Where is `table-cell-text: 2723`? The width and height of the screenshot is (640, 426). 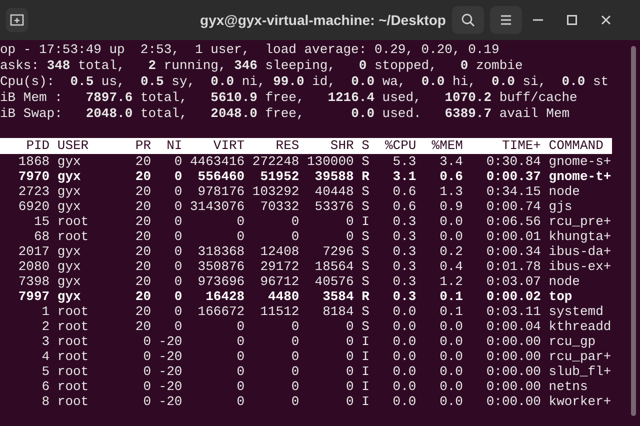
table-cell-text: 2723 is located at coordinates (33, 191).